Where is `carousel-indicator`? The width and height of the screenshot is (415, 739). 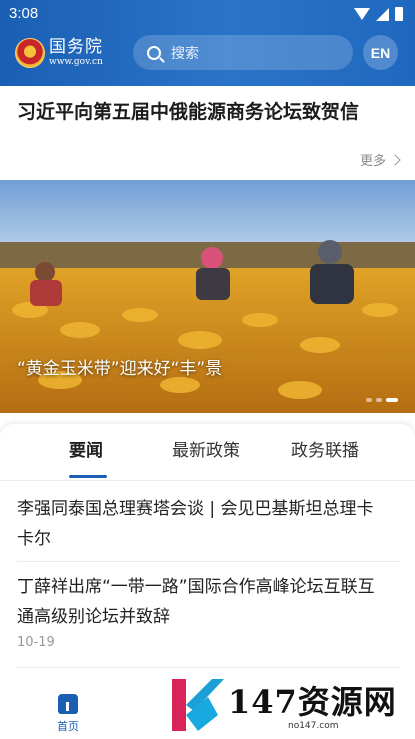
carousel-indicator is located at coordinates (382, 400).